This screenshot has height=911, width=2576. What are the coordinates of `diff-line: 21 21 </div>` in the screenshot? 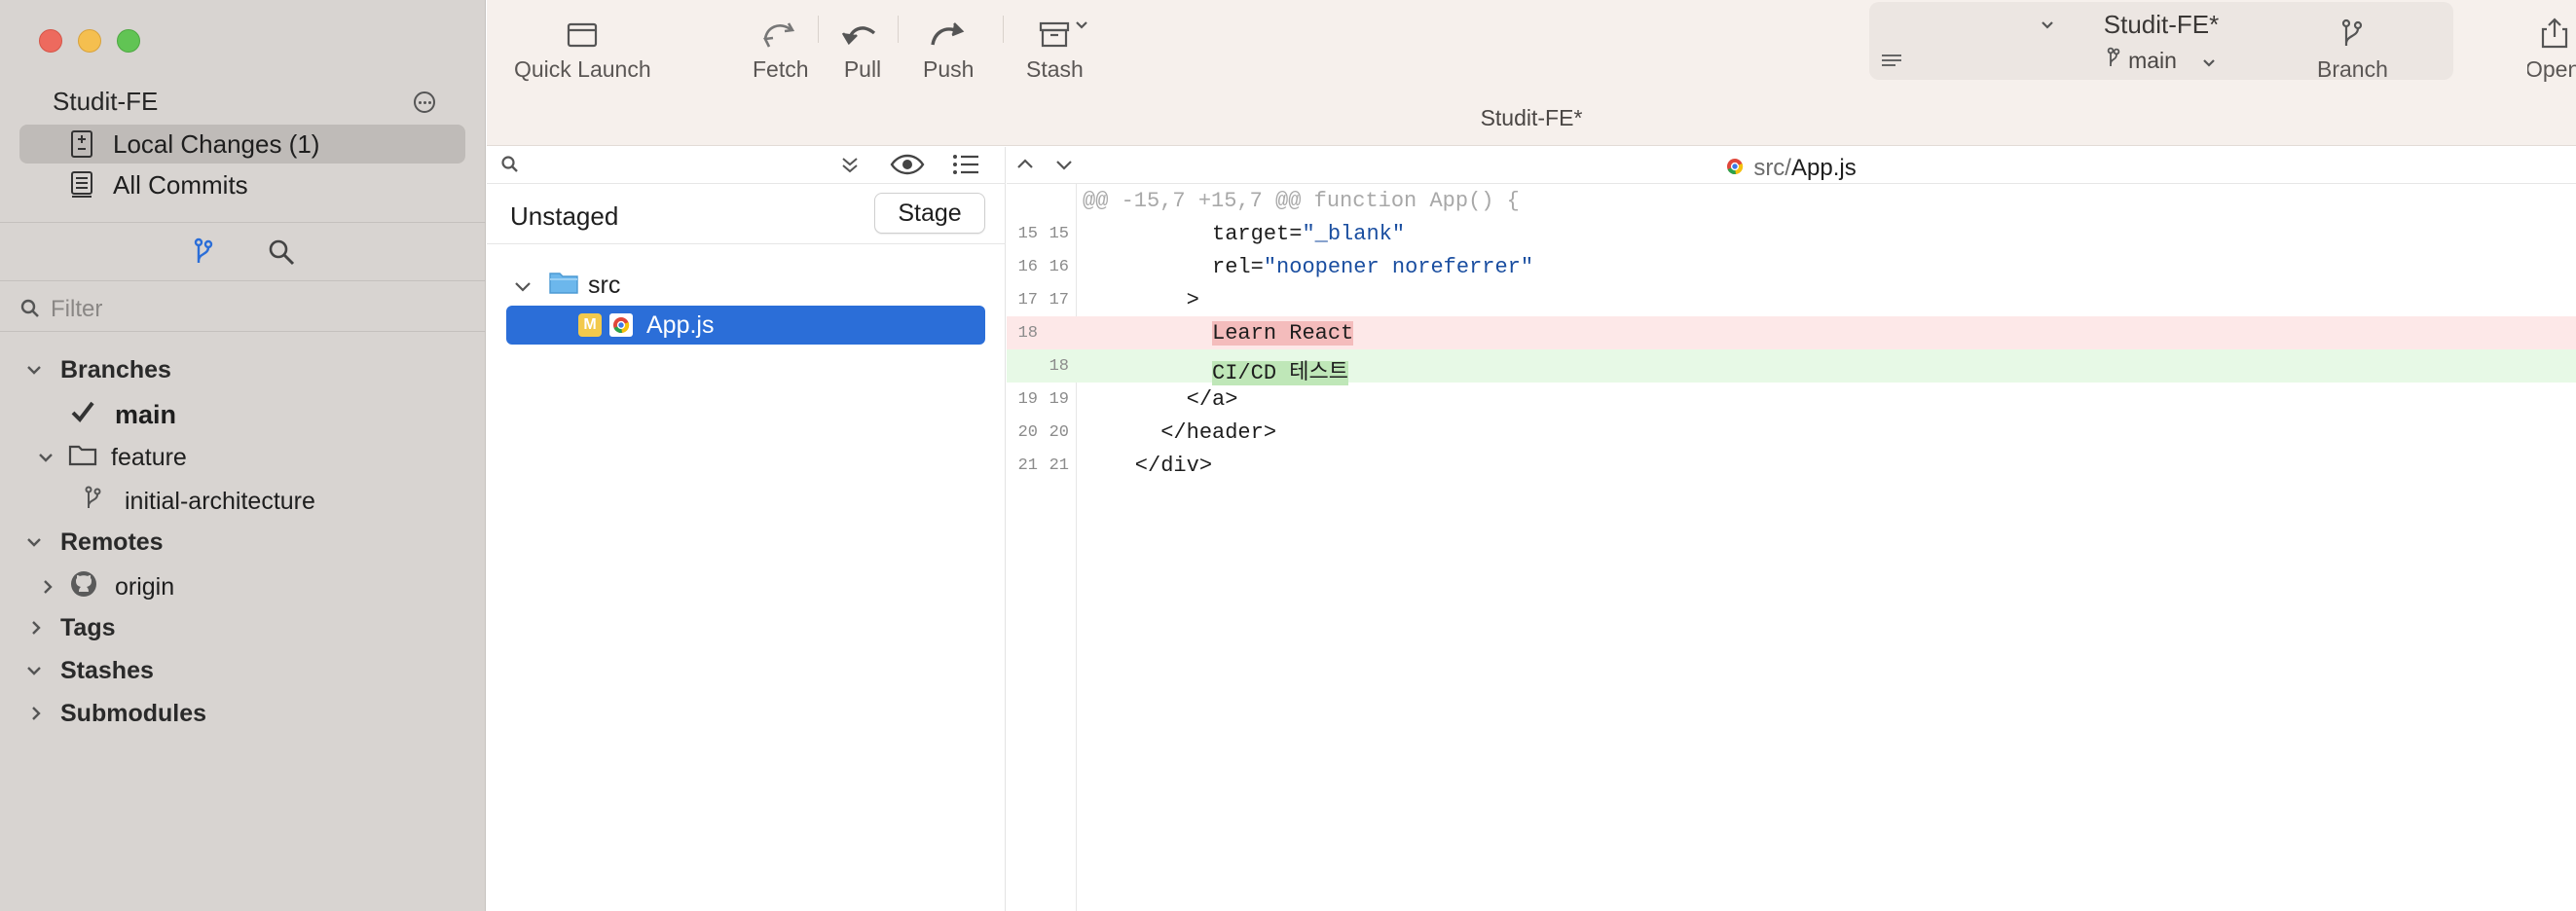 It's located at (1791, 465).